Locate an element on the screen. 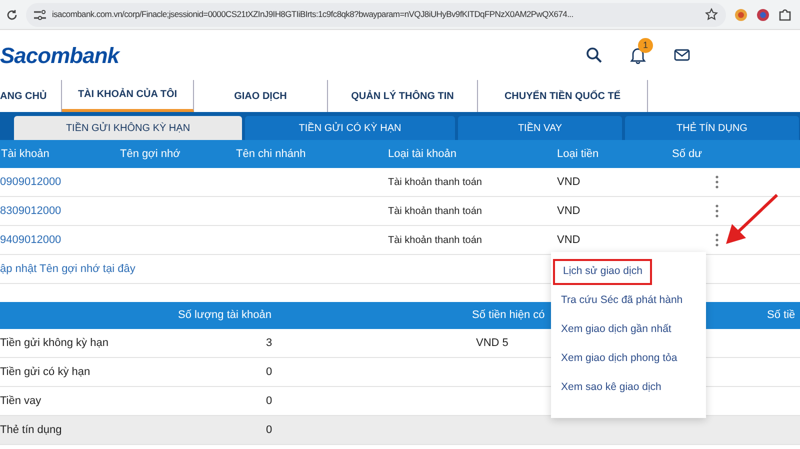  search-icon is located at coordinates (594, 55).